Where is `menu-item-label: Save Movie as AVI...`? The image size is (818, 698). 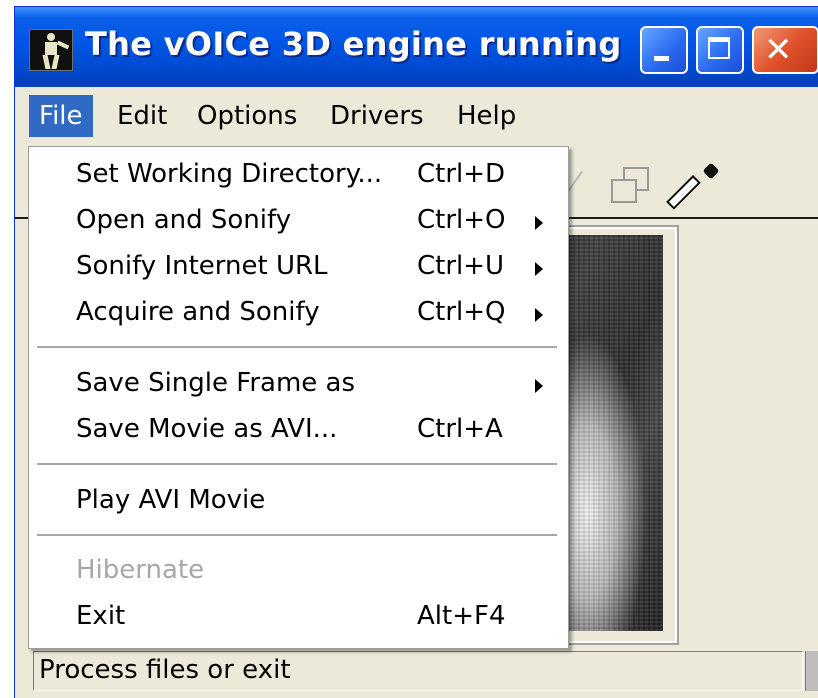 menu-item-label: Save Movie as AVI... is located at coordinates (207, 429).